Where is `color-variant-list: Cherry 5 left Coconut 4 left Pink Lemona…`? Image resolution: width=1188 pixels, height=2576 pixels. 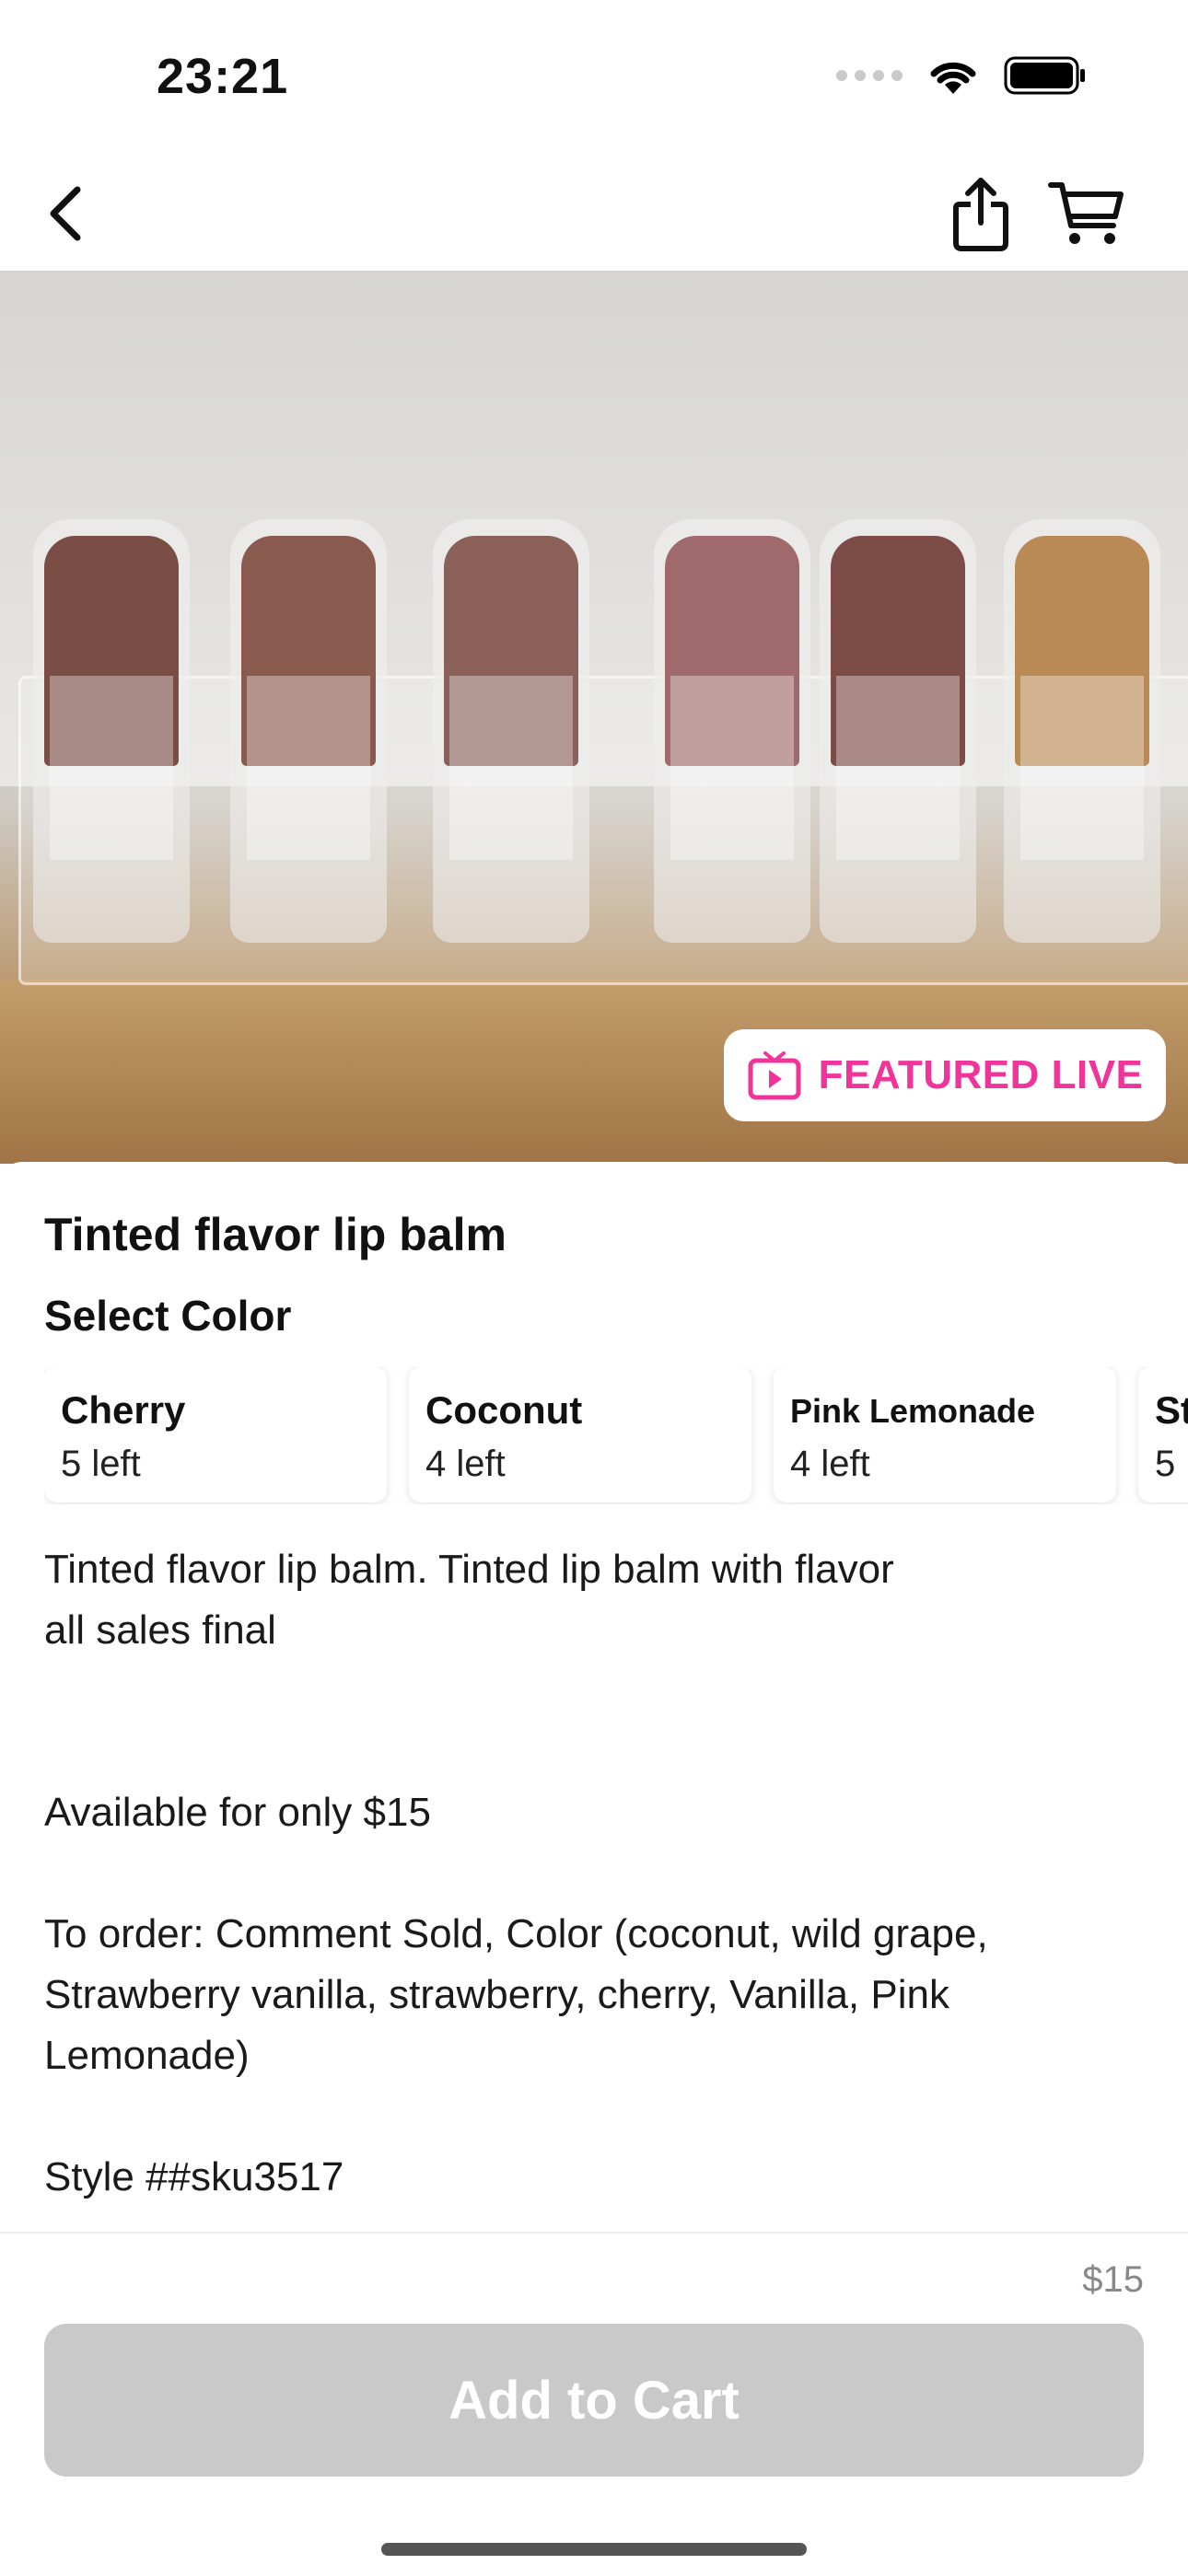 color-variant-list: Cherry 5 left Coconut 4 left Pink Lemona… is located at coordinates (616, 1435).